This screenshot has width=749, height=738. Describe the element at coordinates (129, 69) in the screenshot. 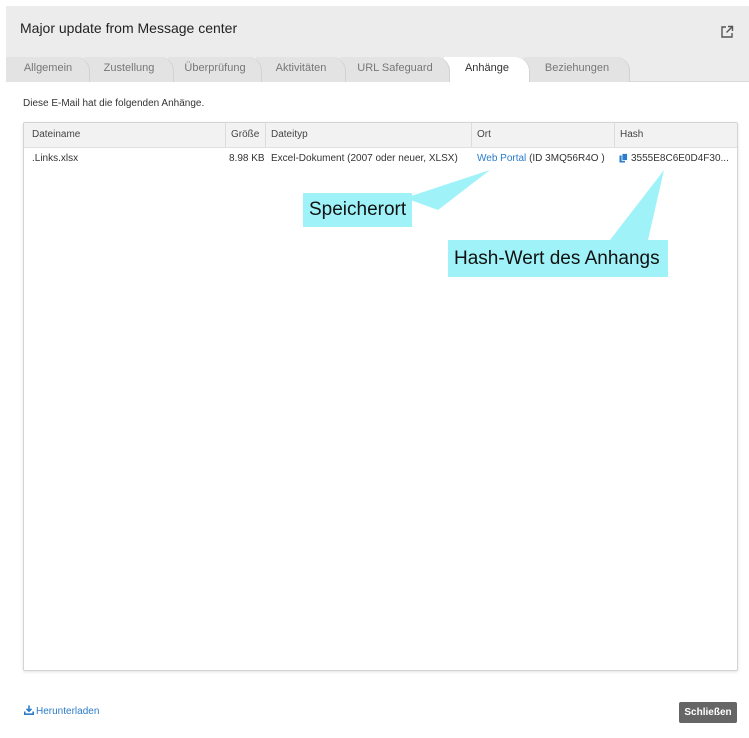

I see `tab-zustellung: Zustellung` at that location.